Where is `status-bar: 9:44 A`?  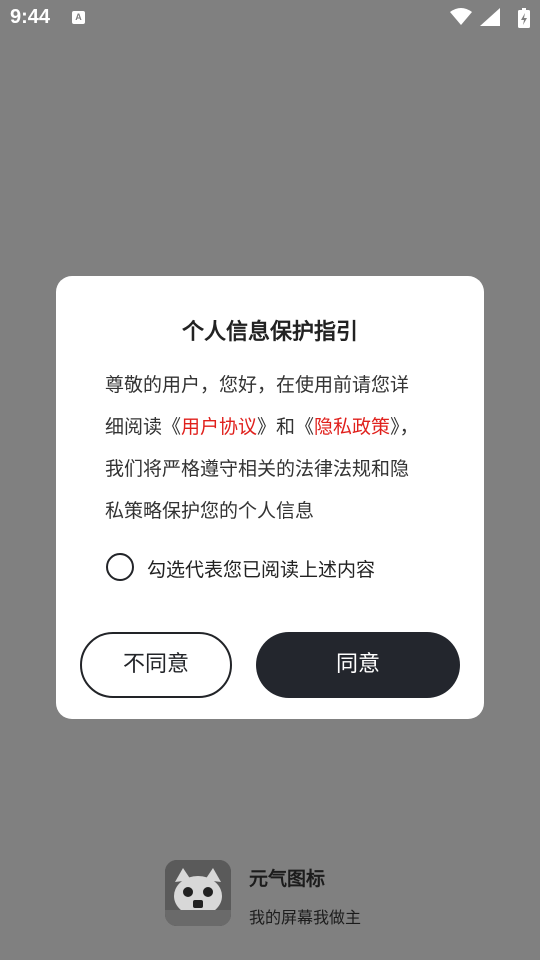
status-bar: 9:44 A is located at coordinates (270, 18).